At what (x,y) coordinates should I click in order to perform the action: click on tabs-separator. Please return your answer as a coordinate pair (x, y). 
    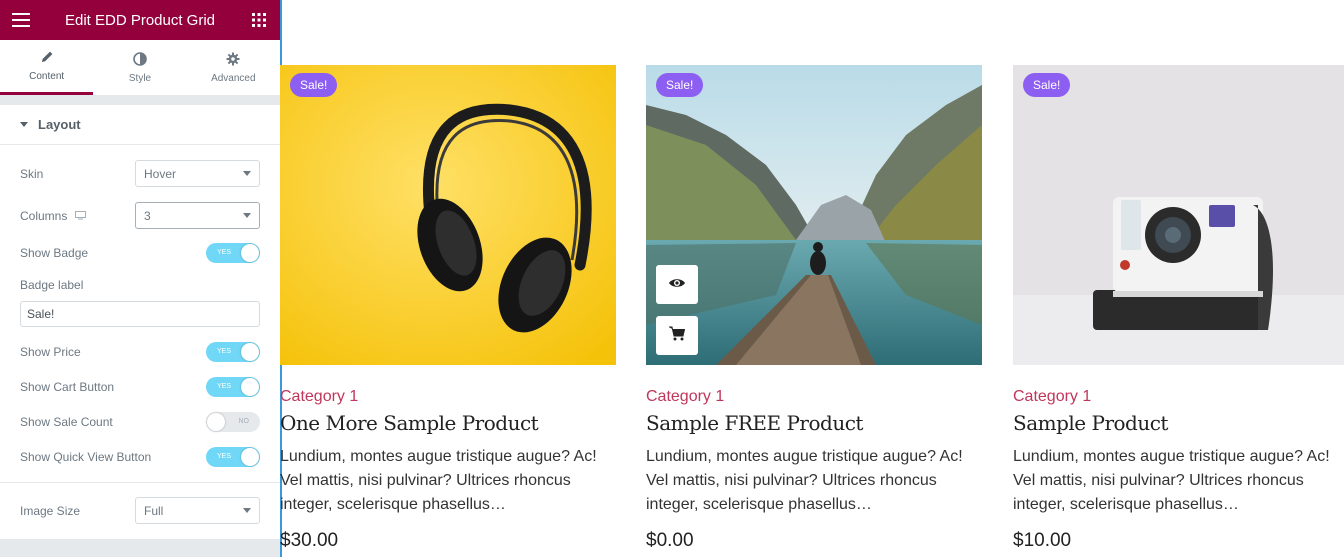
    Looking at the image, I should click on (140, 100).